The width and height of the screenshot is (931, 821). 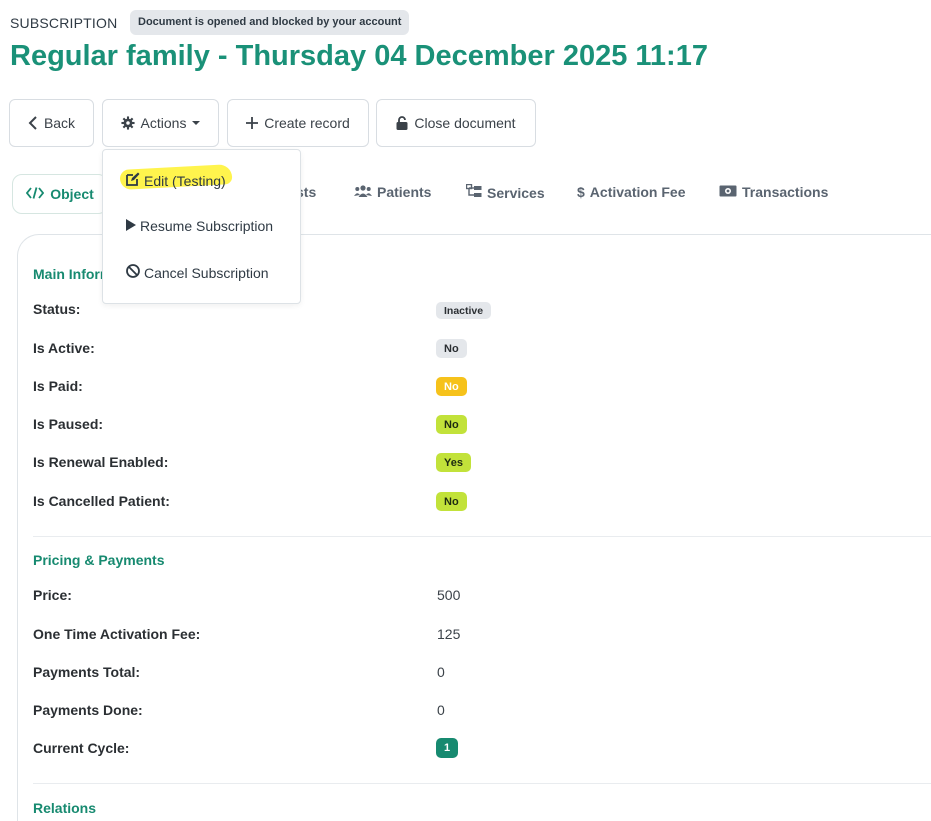 I want to click on tab-transactions: Transactions, so click(x=773, y=192).